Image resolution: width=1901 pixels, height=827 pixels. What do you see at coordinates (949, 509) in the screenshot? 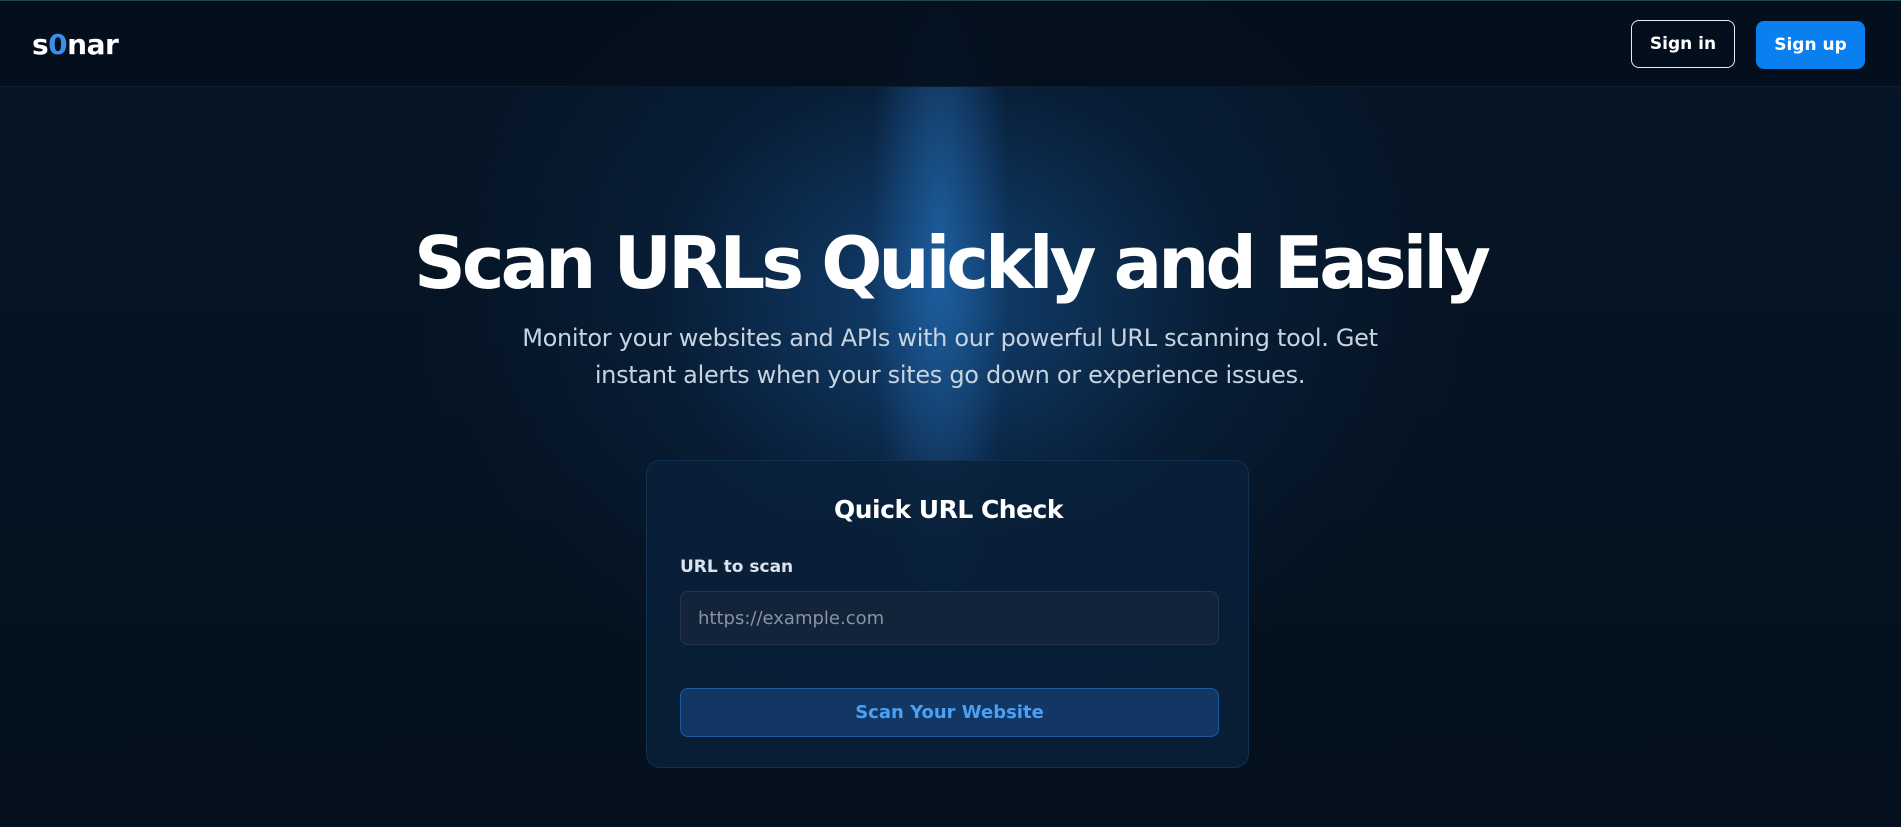
I see `card-title: Quick URL Check` at bounding box center [949, 509].